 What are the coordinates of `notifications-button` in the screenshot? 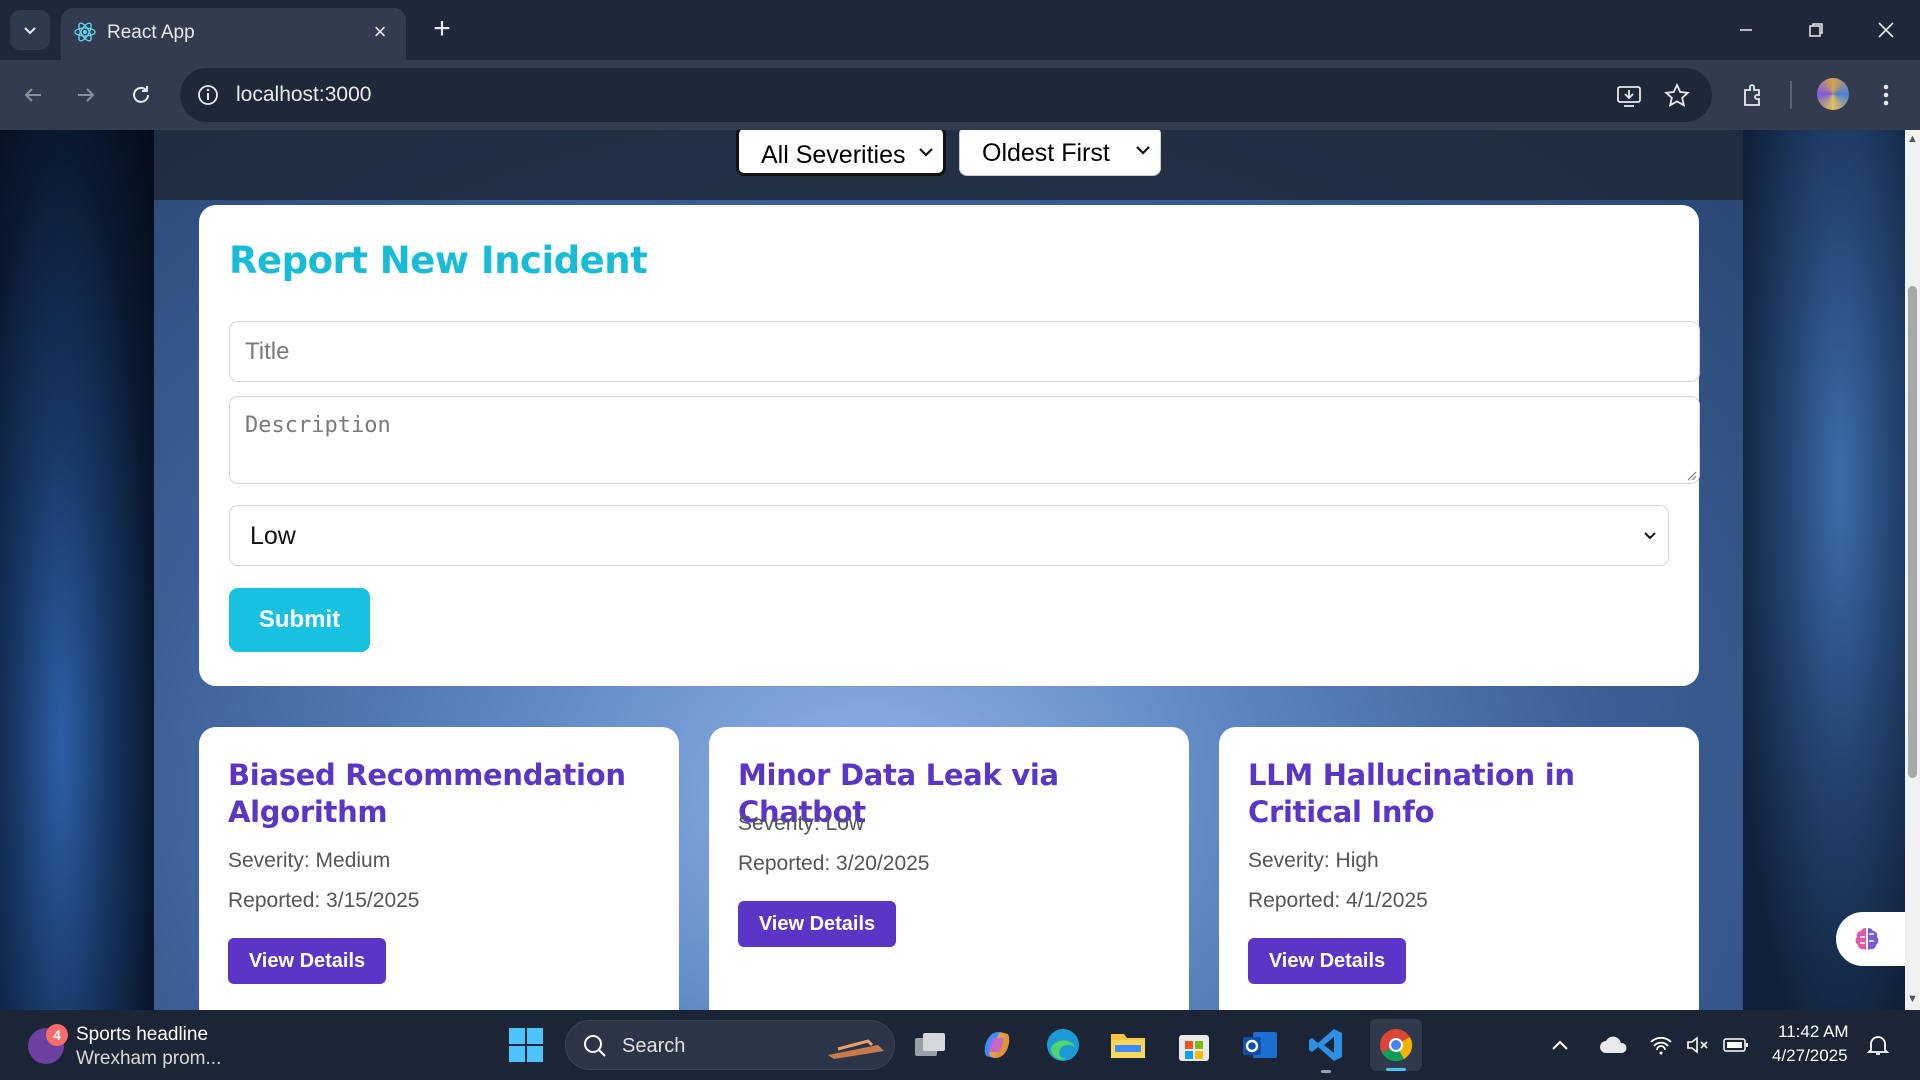 It's located at (1878, 1045).